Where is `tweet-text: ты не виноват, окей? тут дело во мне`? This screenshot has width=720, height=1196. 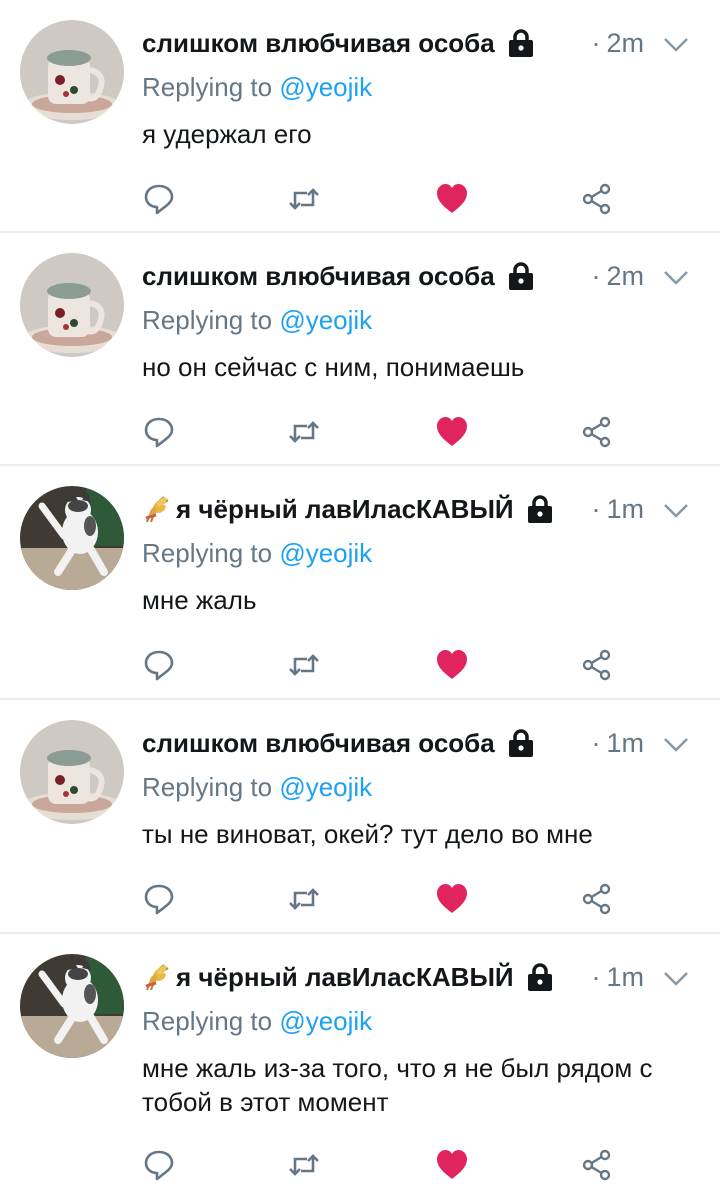
tweet-text: ты не виноват, окей? тут дело во мне is located at coordinates (367, 834).